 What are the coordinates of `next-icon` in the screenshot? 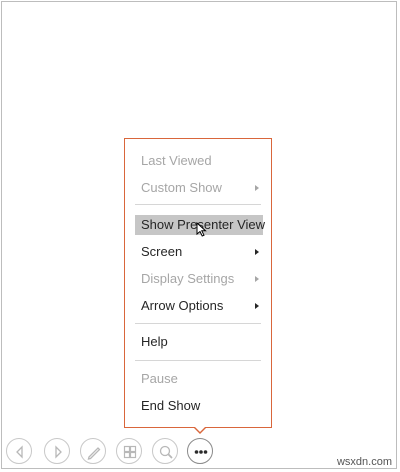 It's located at (58, 452).